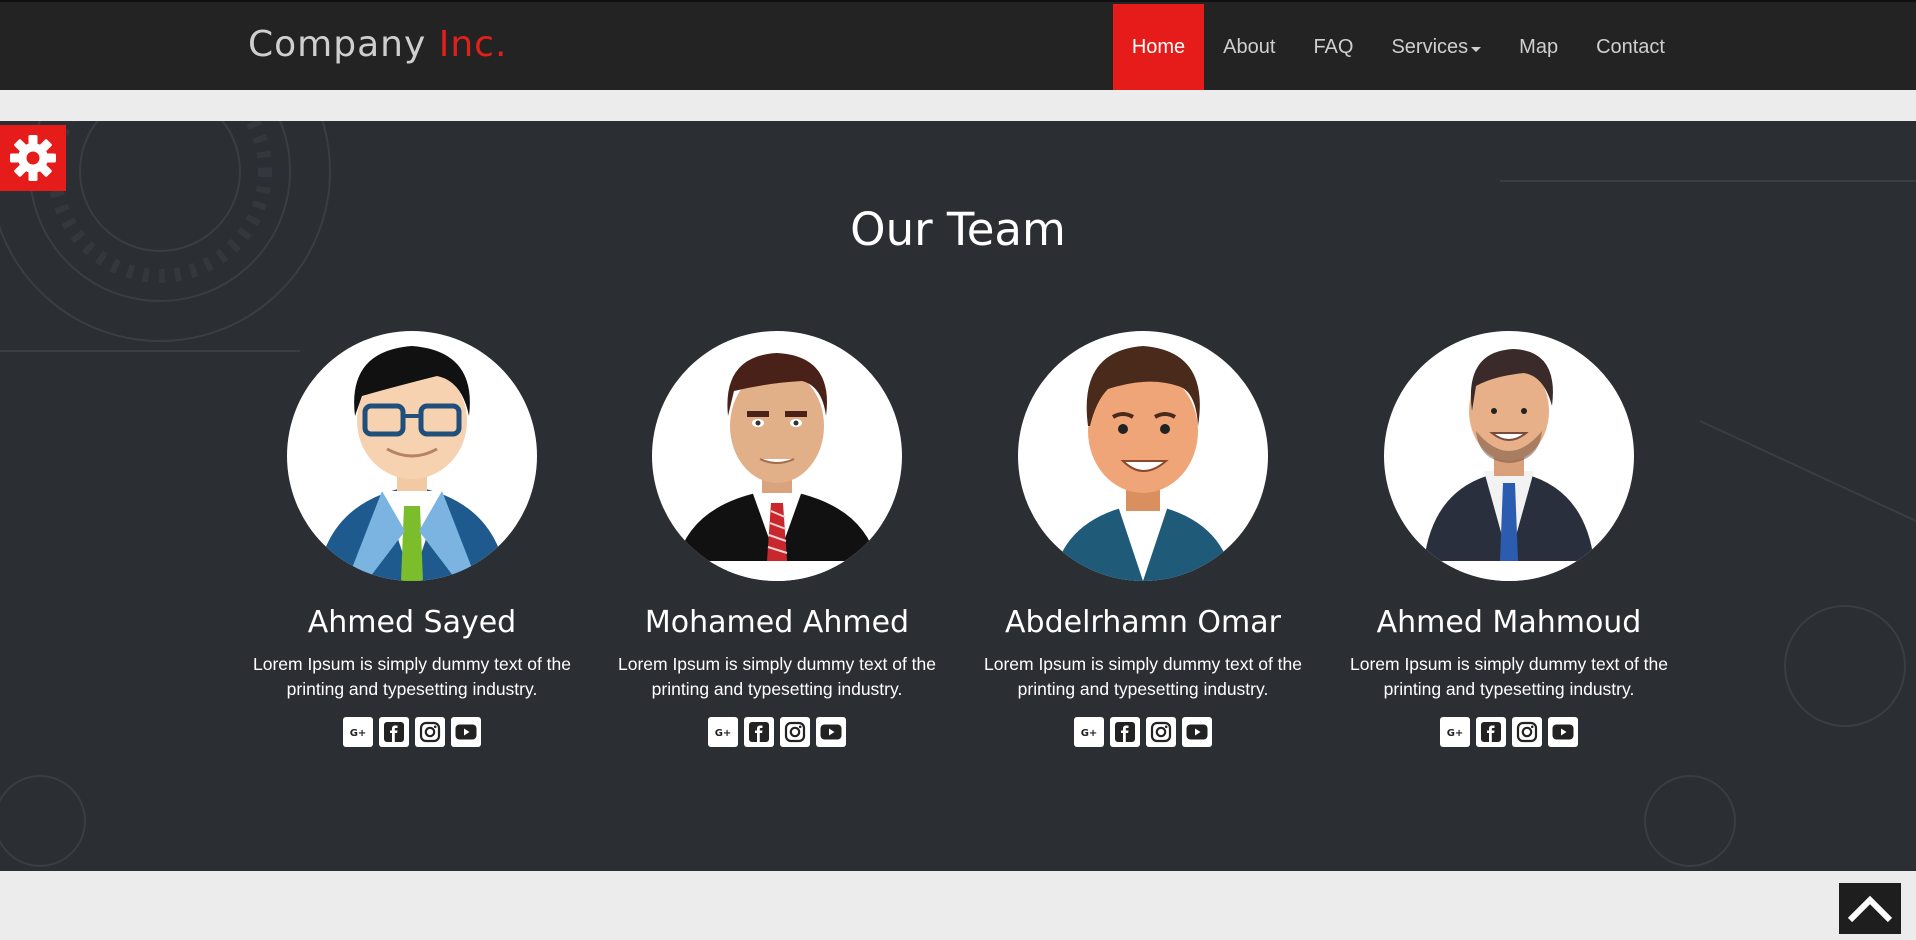 This screenshot has width=1916, height=940. I want to click on nav-label: FAQ, so click(1333, 46).